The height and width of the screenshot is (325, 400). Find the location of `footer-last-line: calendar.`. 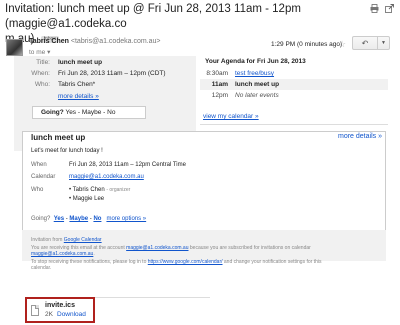

footer-last-line: calendar. is located at coordinates (41, 268).